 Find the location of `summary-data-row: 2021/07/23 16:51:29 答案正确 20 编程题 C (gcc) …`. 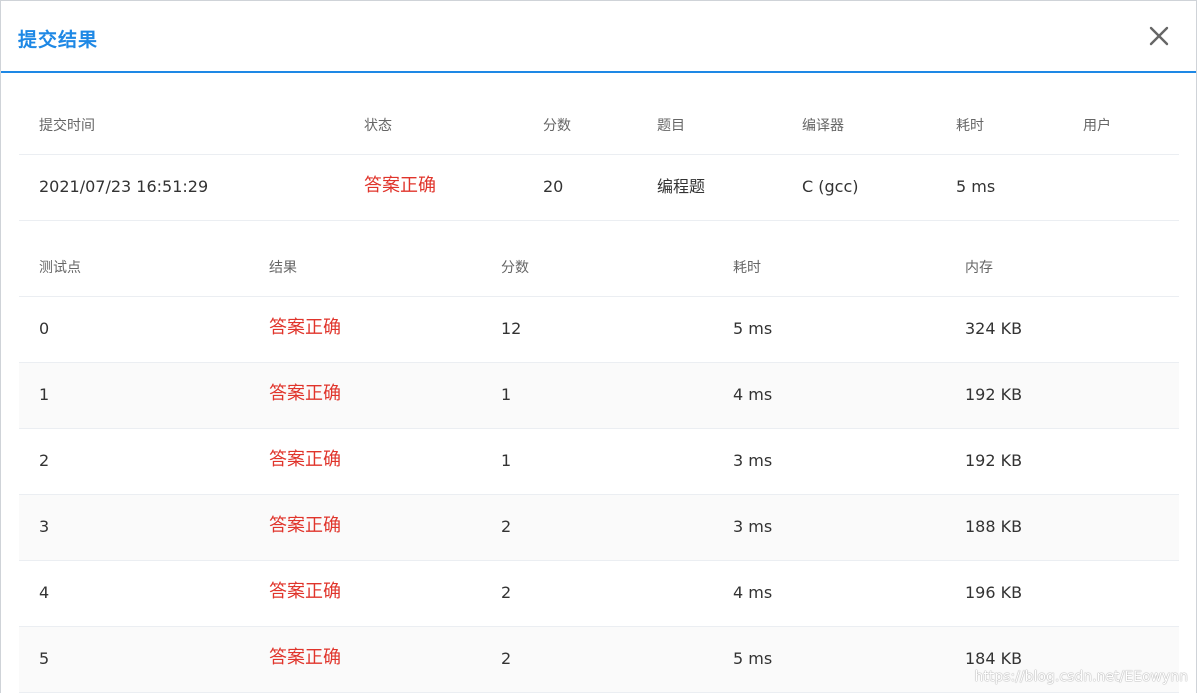

summary-data-row: 2021/07/23 16:51:29 答案正确 20 编程题 C (gcc) … is located at coordinates (599, 188).